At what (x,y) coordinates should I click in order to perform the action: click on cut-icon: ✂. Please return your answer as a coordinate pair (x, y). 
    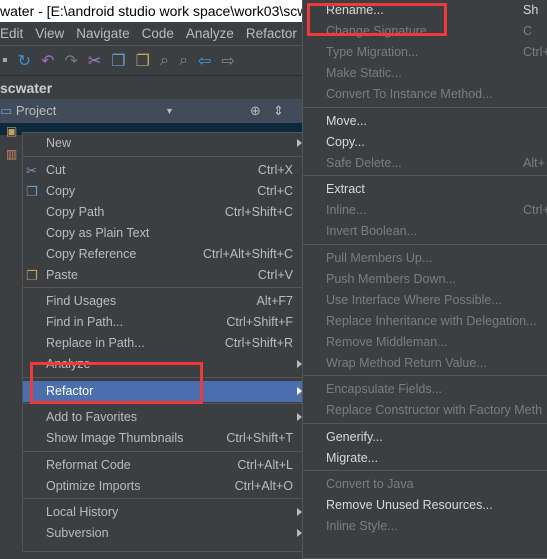
    Looking at the image, I should click on (94, 61).